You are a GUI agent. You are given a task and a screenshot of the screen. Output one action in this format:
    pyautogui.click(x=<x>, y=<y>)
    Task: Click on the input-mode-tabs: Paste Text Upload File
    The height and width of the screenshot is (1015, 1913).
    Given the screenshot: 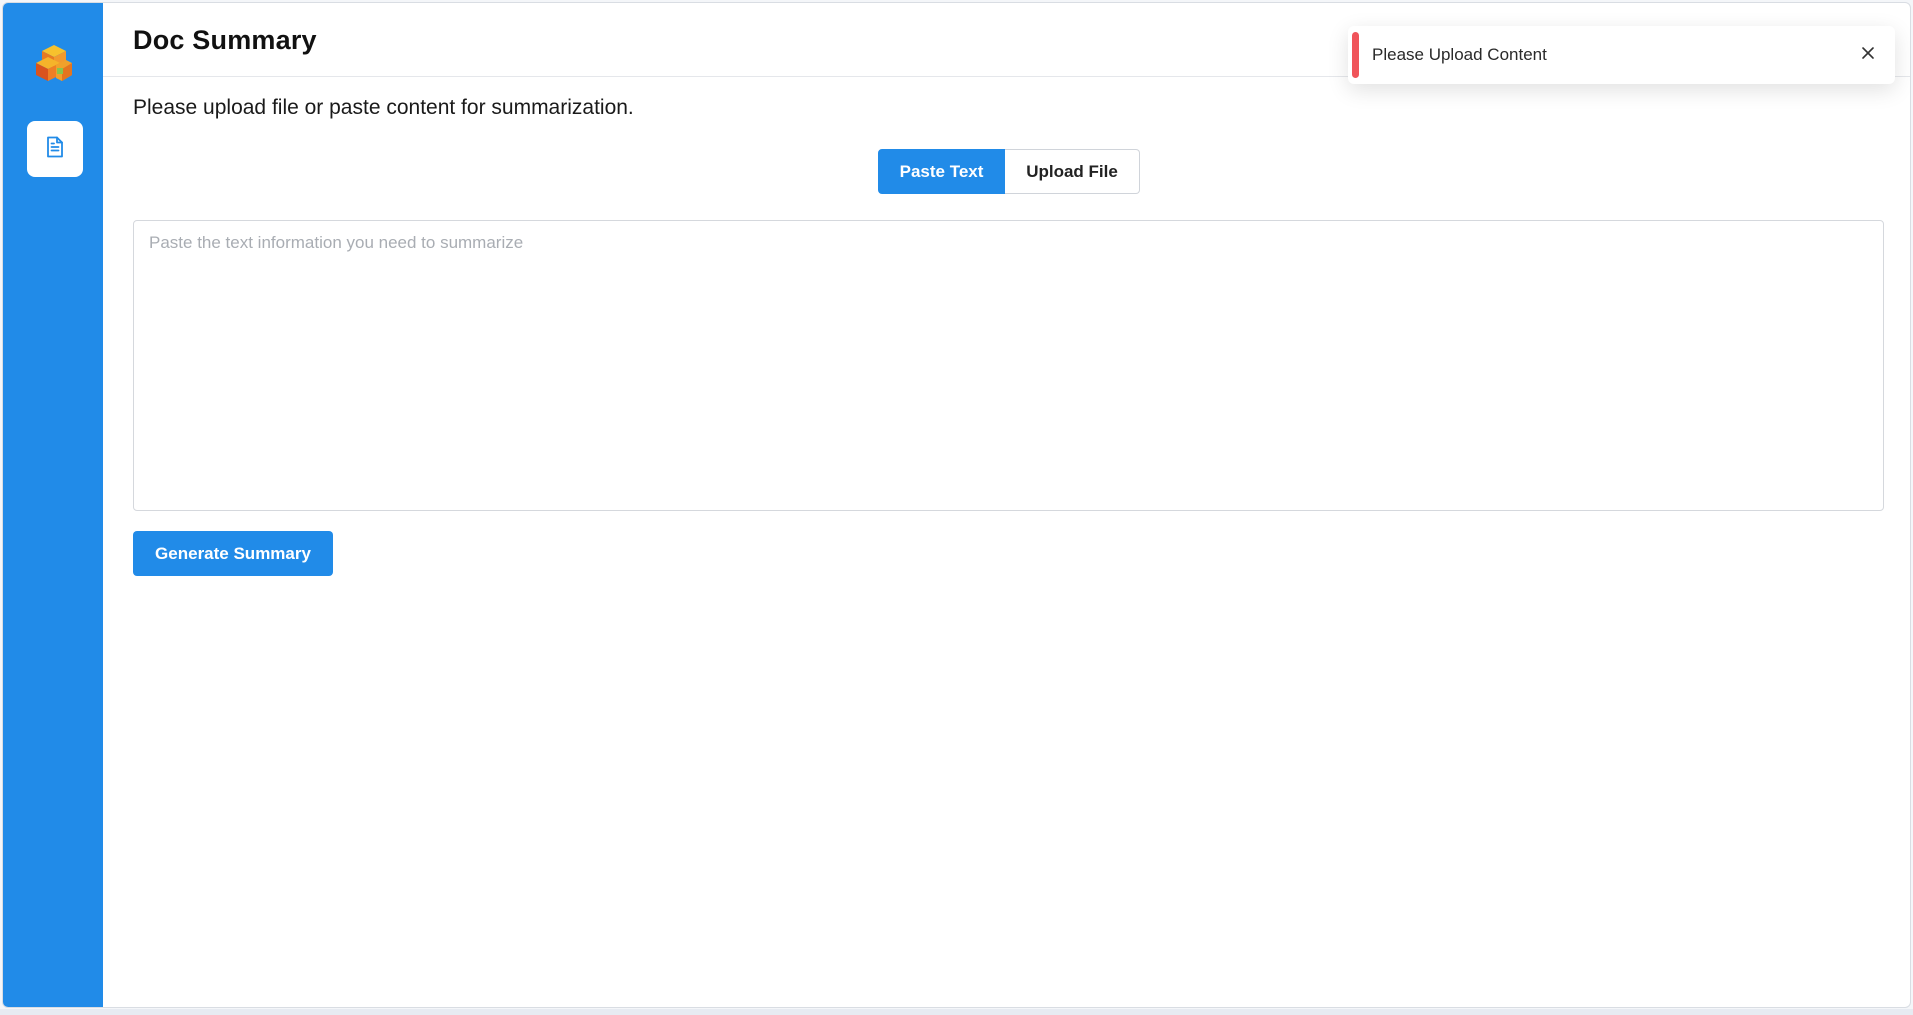 What is the action you would take?
    pyautogui.click(x=1009, y=171)
    